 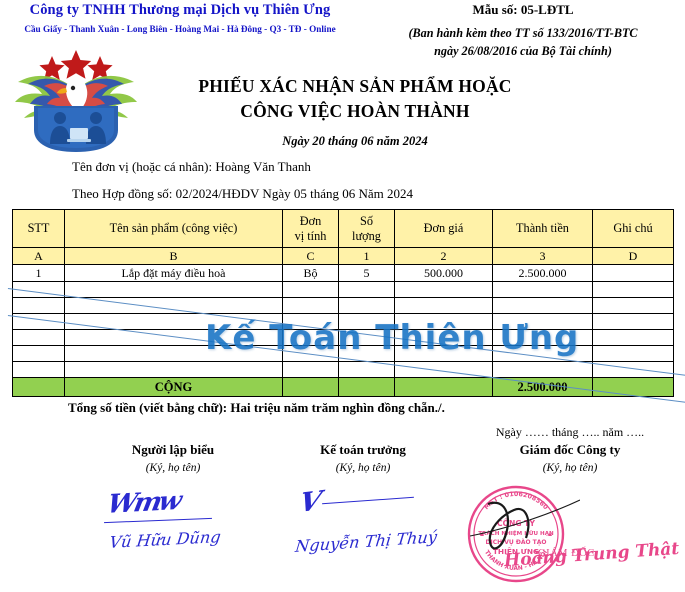 I want to click on col-code-2: 2, so click(x=443, y=256).